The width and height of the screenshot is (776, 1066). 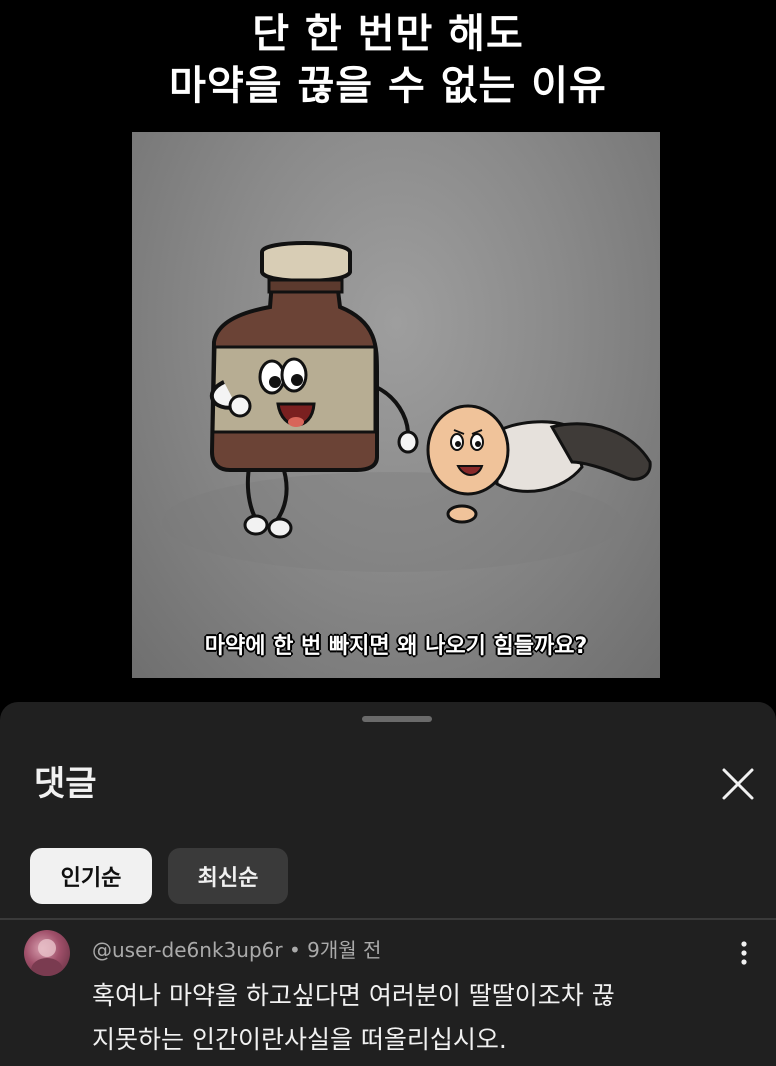 I want to click on more-options-icon, so click(x=744, y=953).